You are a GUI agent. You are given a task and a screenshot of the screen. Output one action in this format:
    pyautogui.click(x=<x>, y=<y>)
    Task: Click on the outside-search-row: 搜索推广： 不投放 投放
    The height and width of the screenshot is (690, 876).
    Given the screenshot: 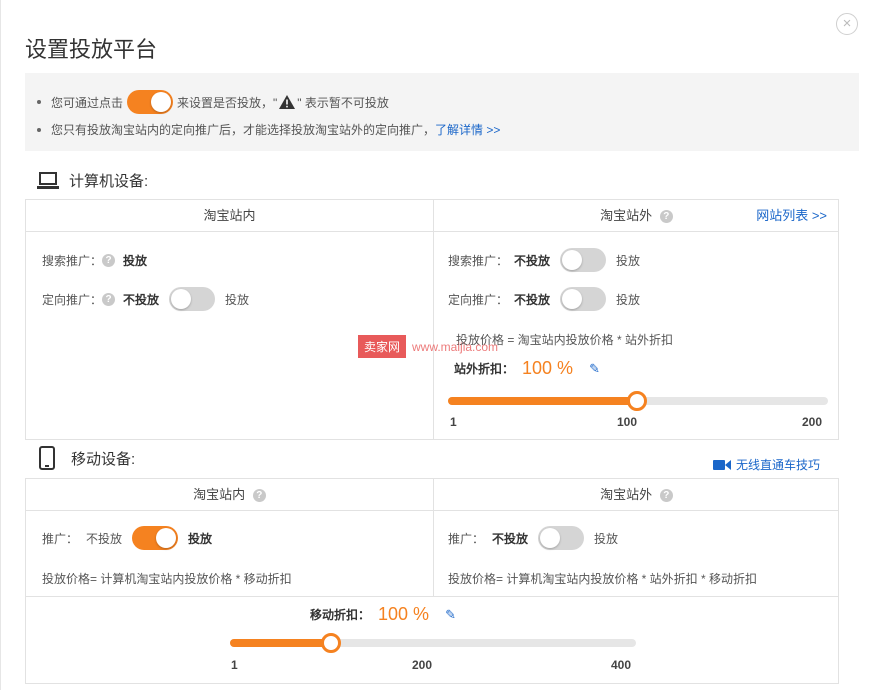 What is the action you would take?
    pyautogui.click(x=544, y=260)
    